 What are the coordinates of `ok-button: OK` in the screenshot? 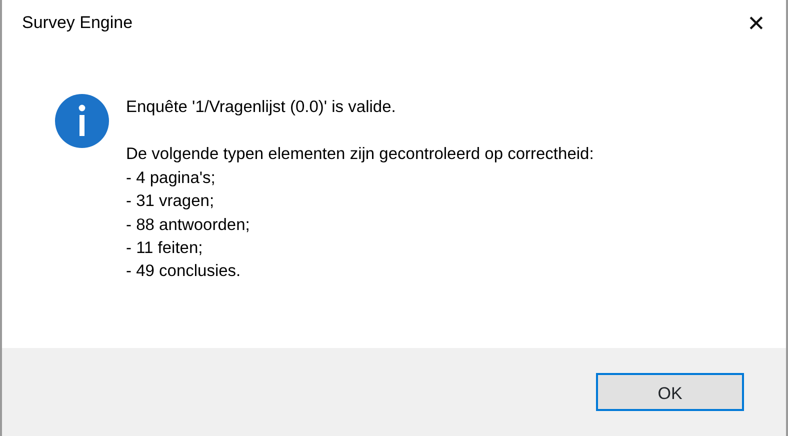 It's located at (670, 392).